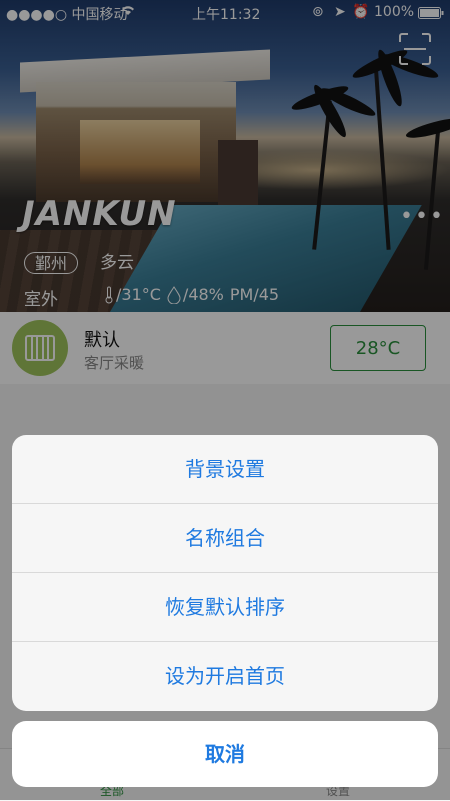 This screenshot has height=801, width=450. What do you see at coordinates (225, 538) in the screenshot?
I see `name-combination-option: 名称组合` at bounding box center [225, 538].